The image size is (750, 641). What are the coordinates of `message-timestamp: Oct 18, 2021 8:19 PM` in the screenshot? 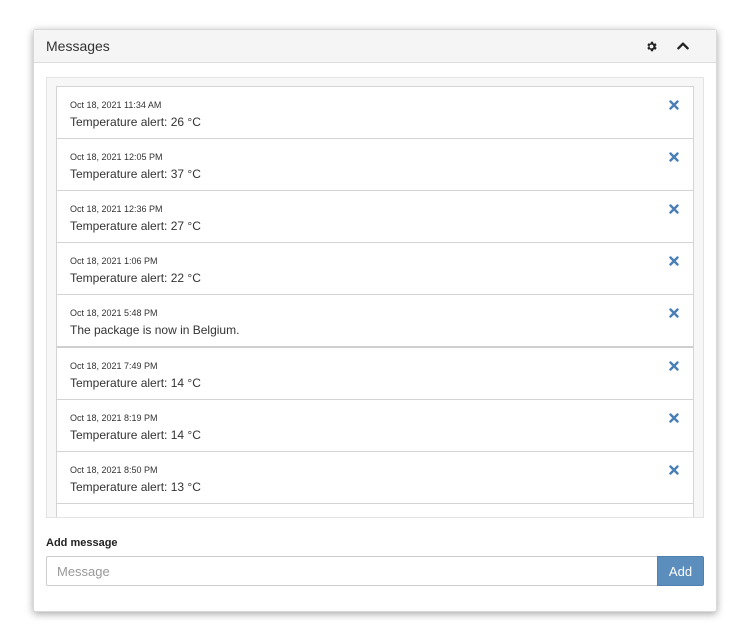 It's located at (114, 418).